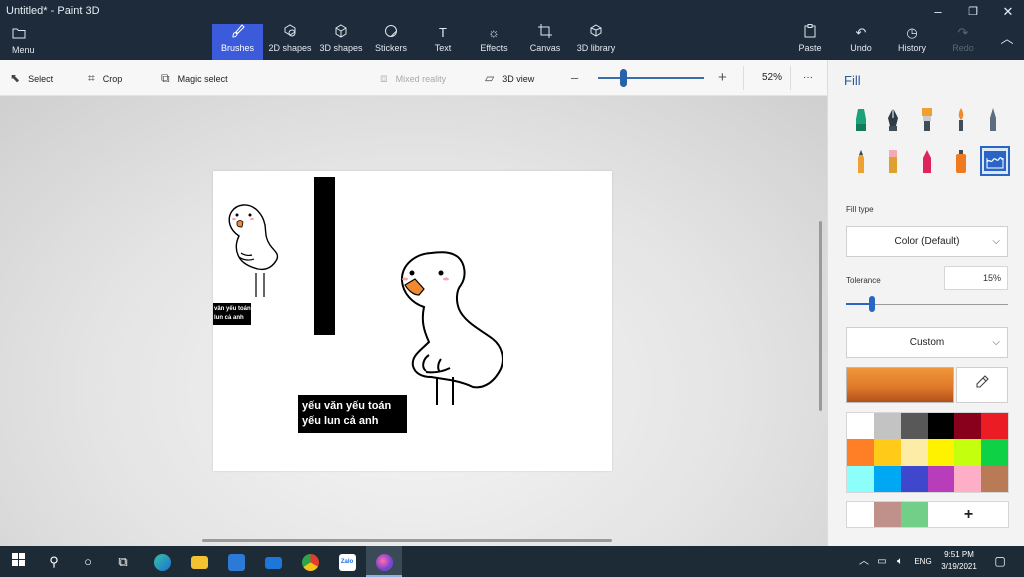 The width and height of the screenshot is (1024, 577). I want to click on tool-label: Stickers, so click(390, 48).